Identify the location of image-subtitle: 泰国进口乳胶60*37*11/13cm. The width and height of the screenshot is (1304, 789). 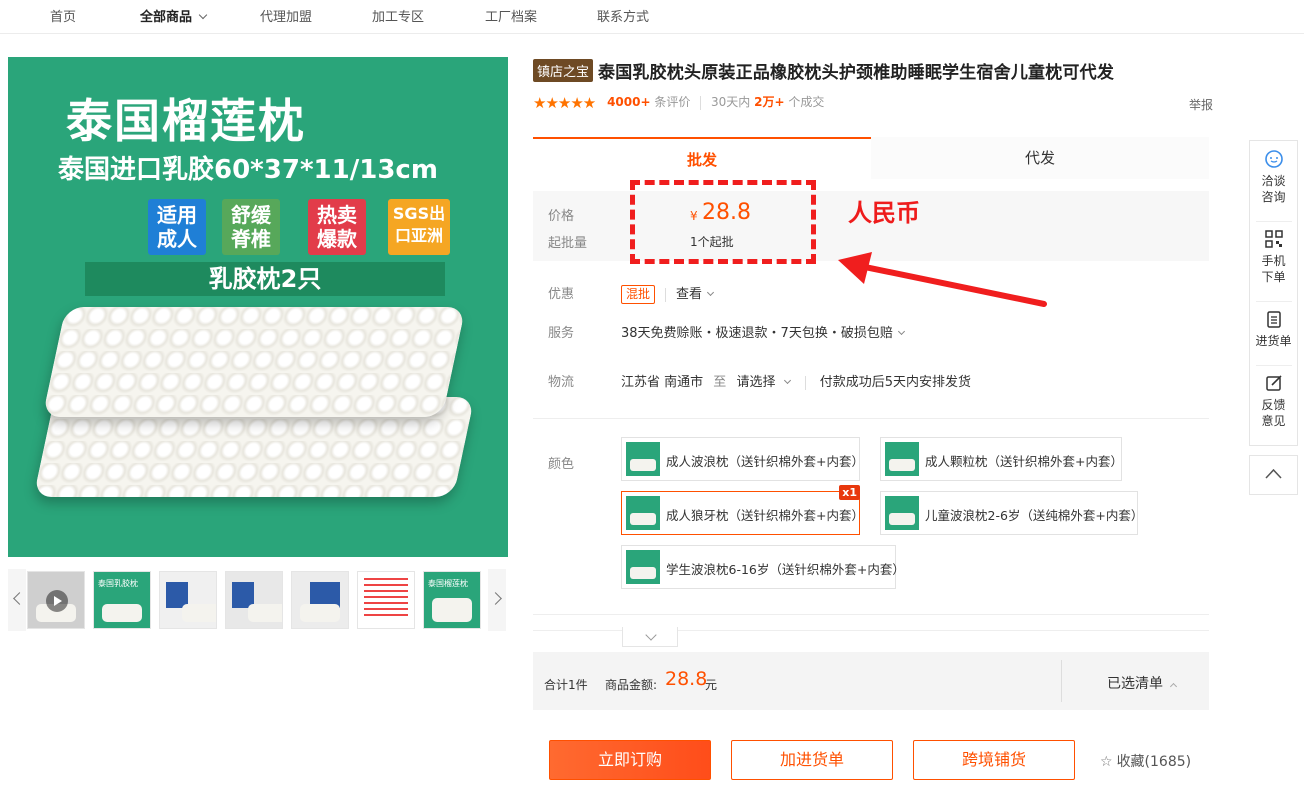
(248, 170).